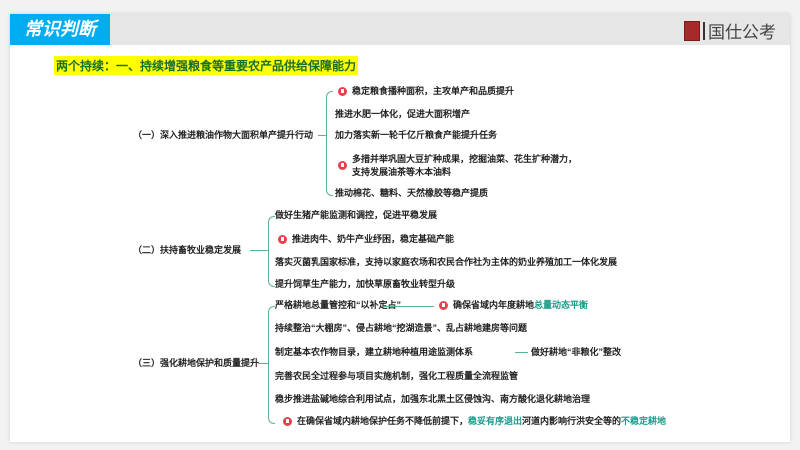 This screenshot has height=450, width=800. I want to click on page-title: 两个持续：一、持续增强粮食等重要农产品供给保障能力, so click(206, 65).